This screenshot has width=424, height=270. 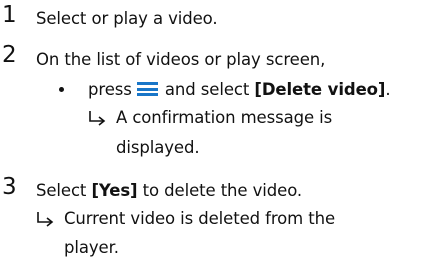 I want to click on step-2-number: 2, so click(x=9, y=55).